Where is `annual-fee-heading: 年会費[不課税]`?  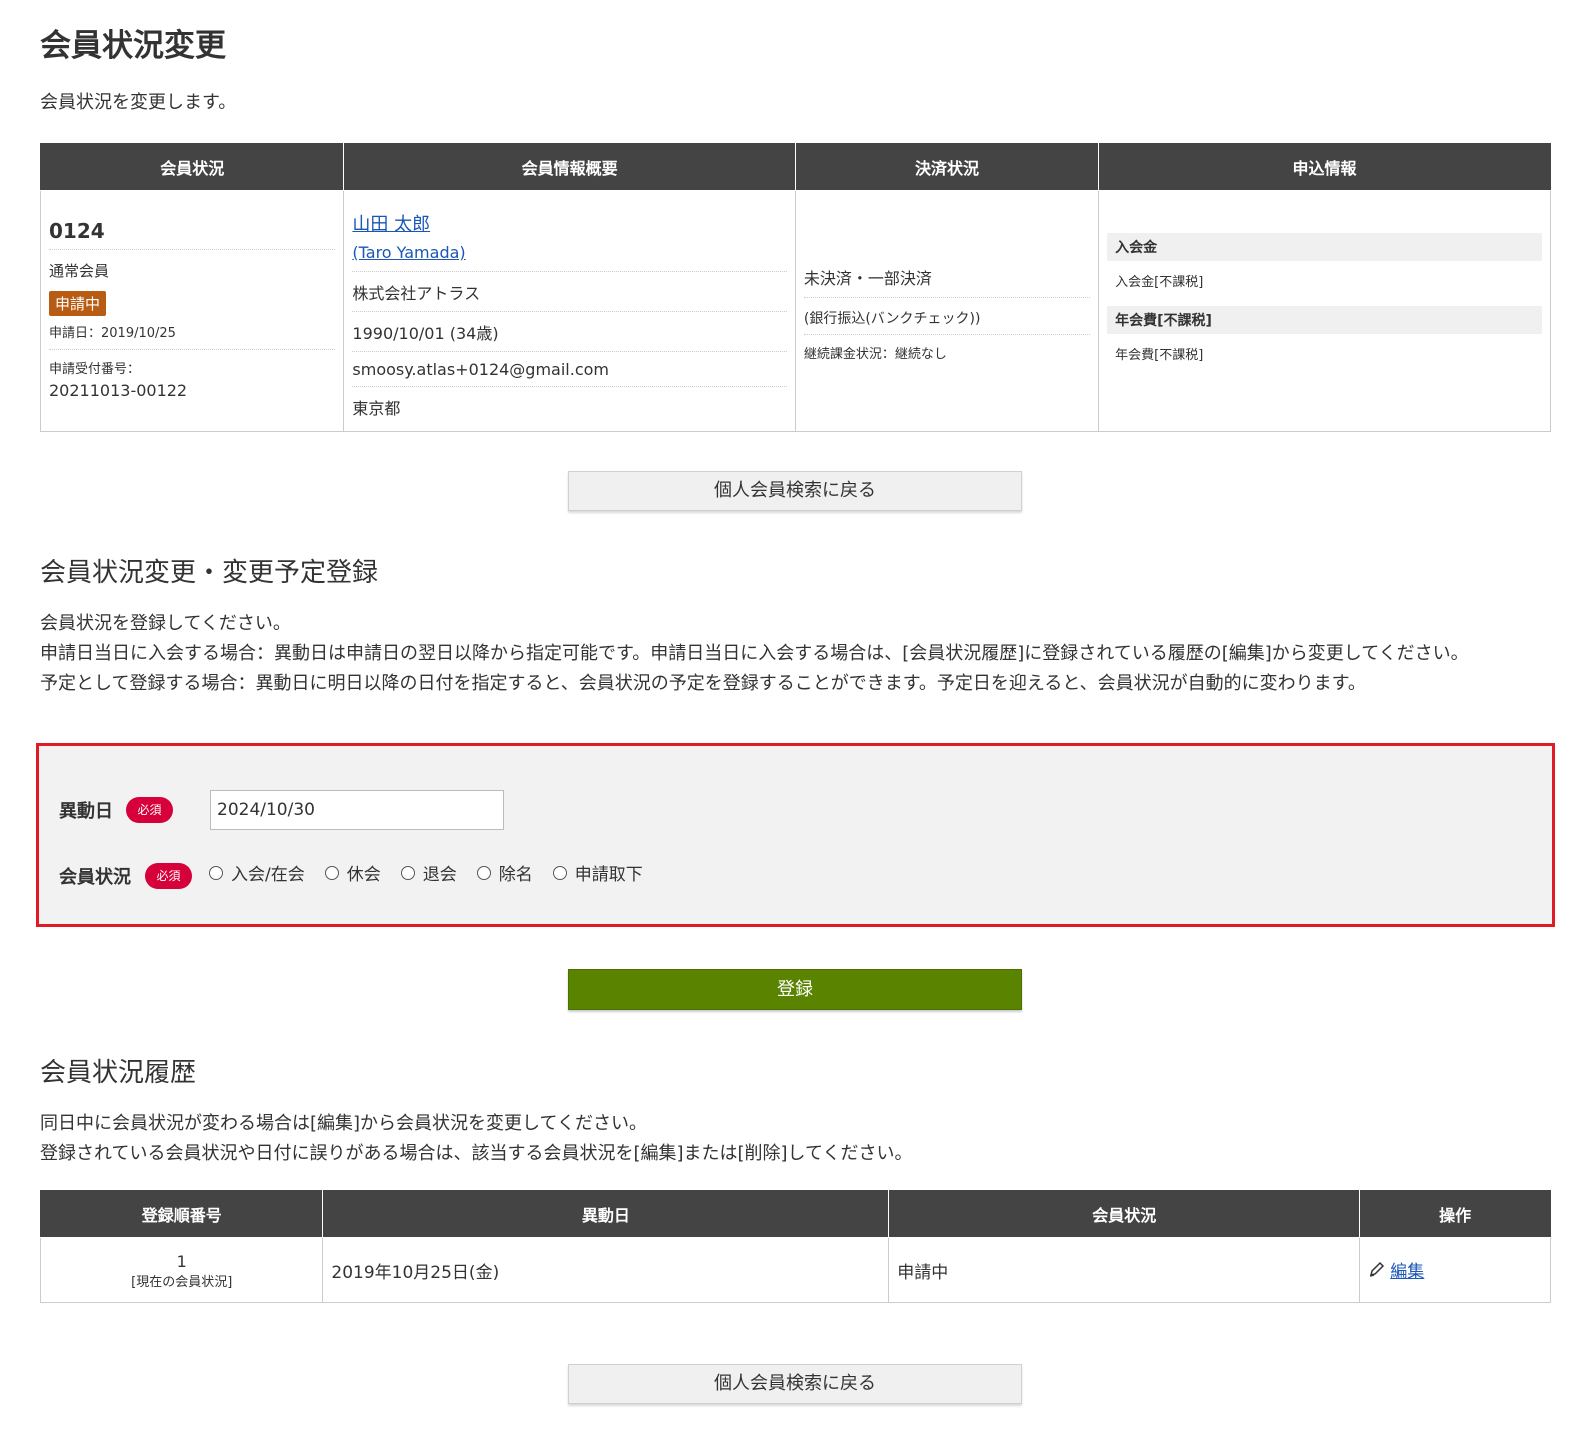
annual-fee-heading: 年会費[不課税] is located at coordinates (1324, 320).